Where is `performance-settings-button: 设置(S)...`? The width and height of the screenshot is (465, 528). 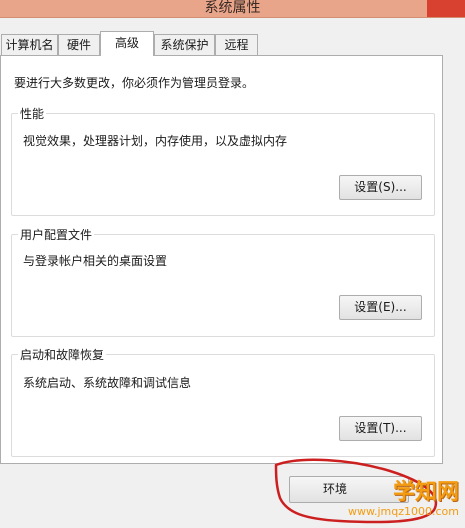
performance-settings-button: 设置(S)... is located at coordinates (380, 187).